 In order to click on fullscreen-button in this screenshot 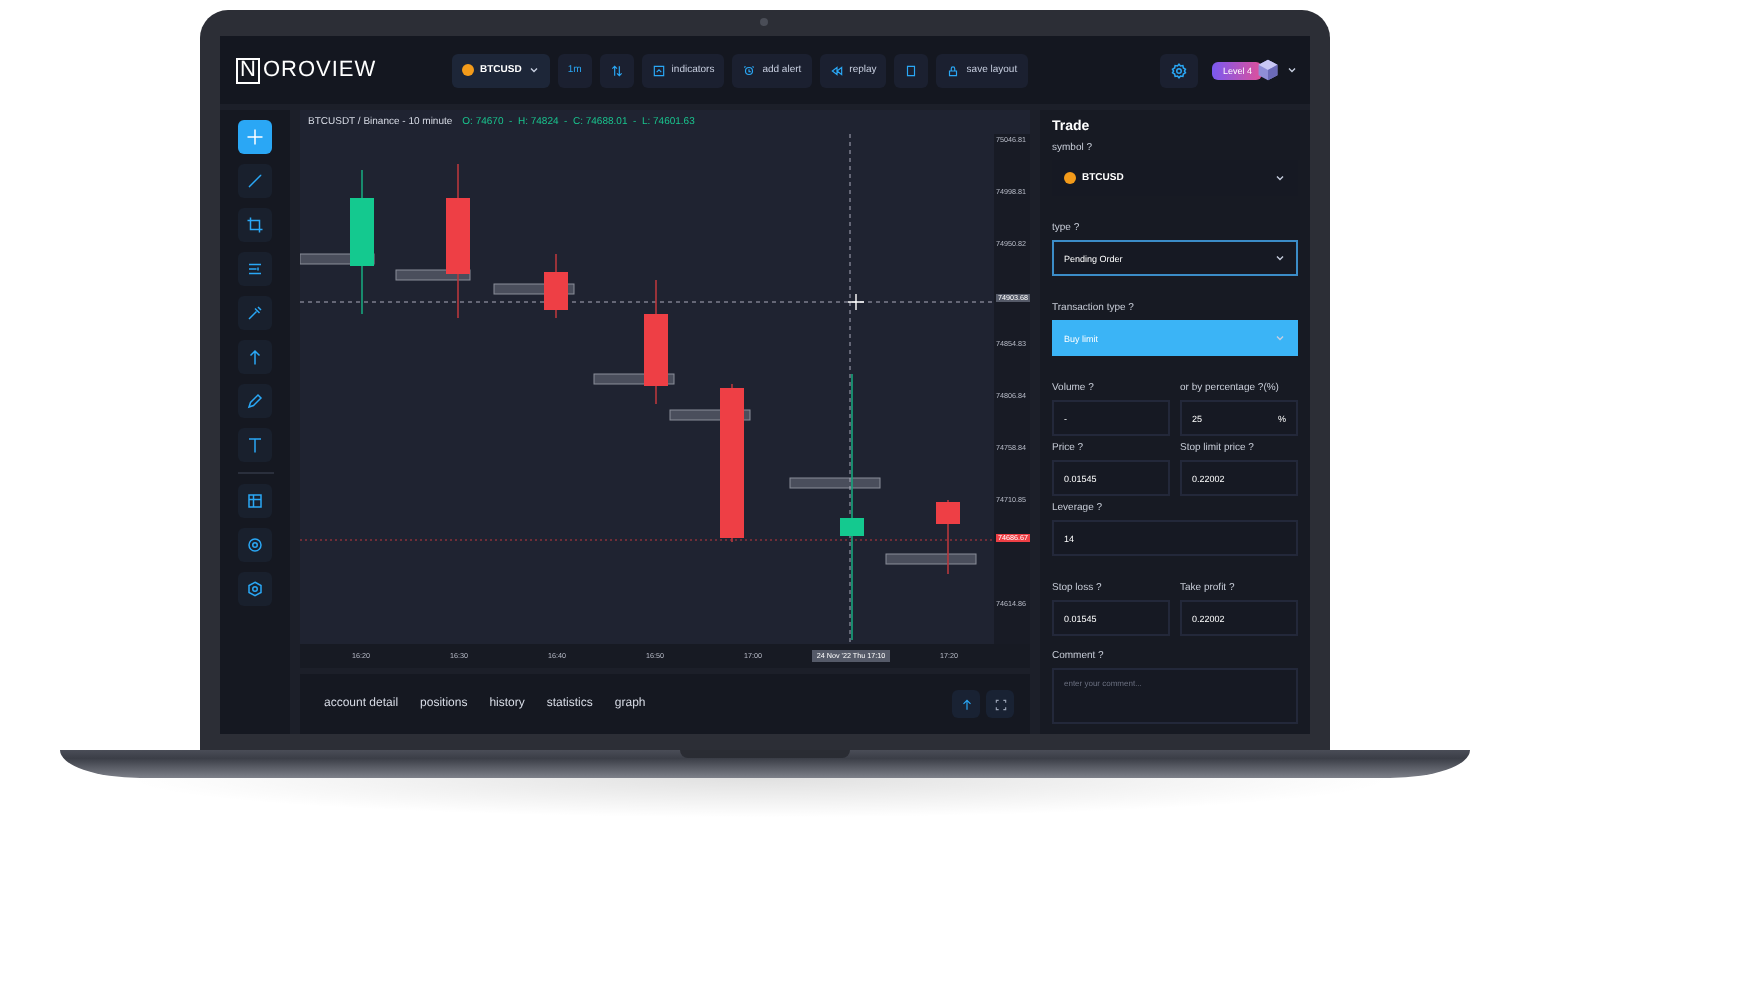, I will do `click(1000, 704)`.